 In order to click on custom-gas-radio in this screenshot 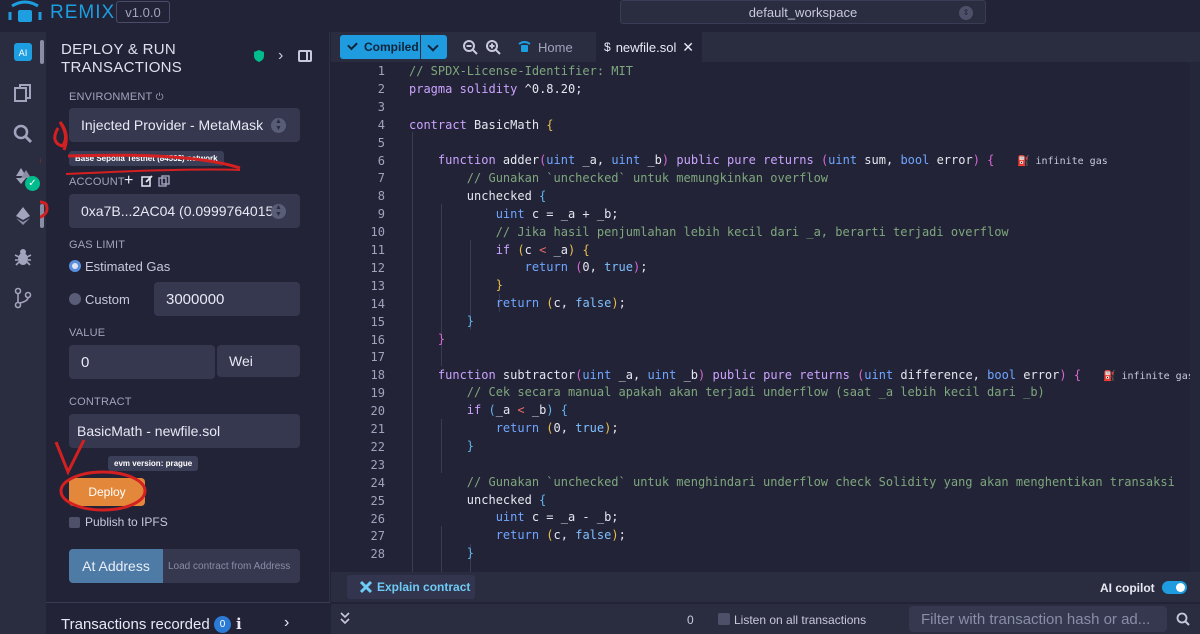, I will do `click(75, 299)`.